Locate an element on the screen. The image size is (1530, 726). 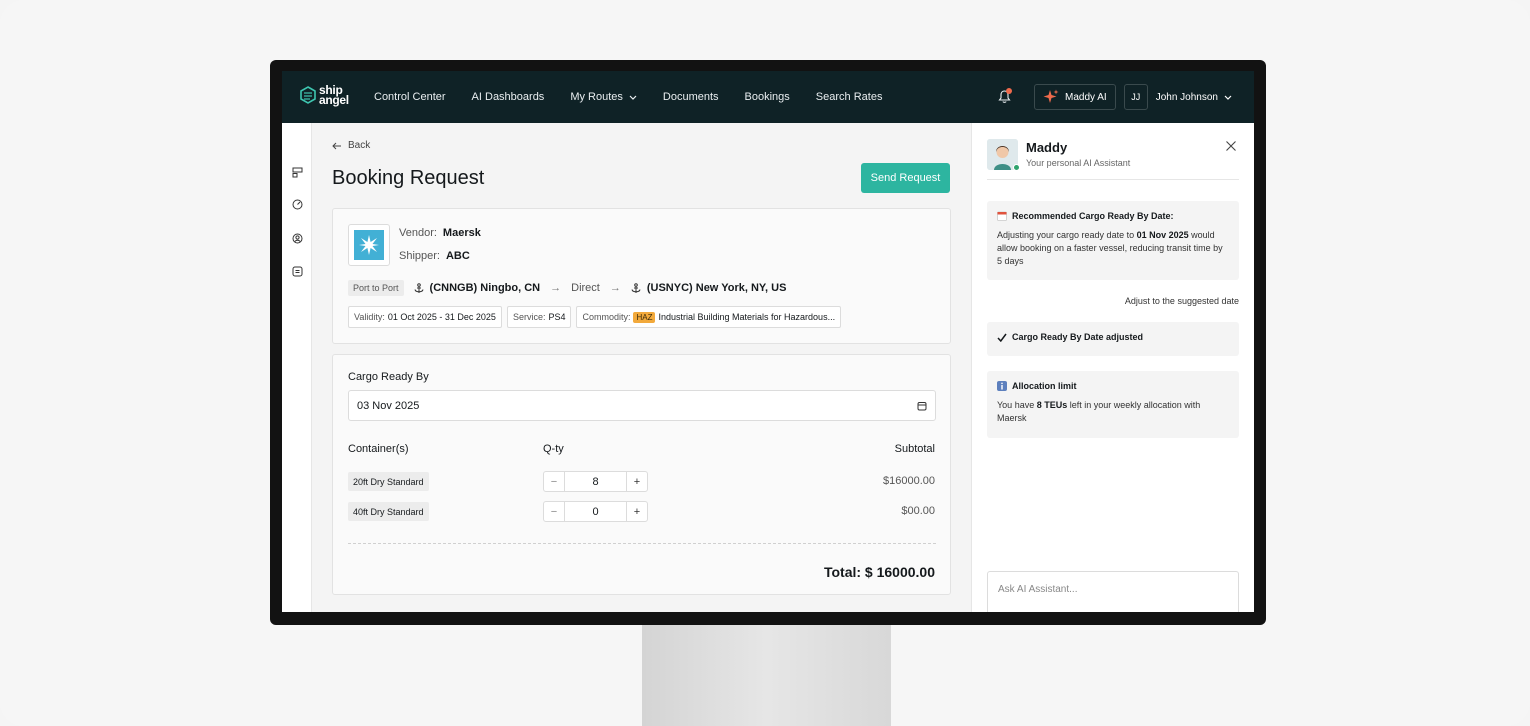
layout-icon is located at coordinates (297, 172).